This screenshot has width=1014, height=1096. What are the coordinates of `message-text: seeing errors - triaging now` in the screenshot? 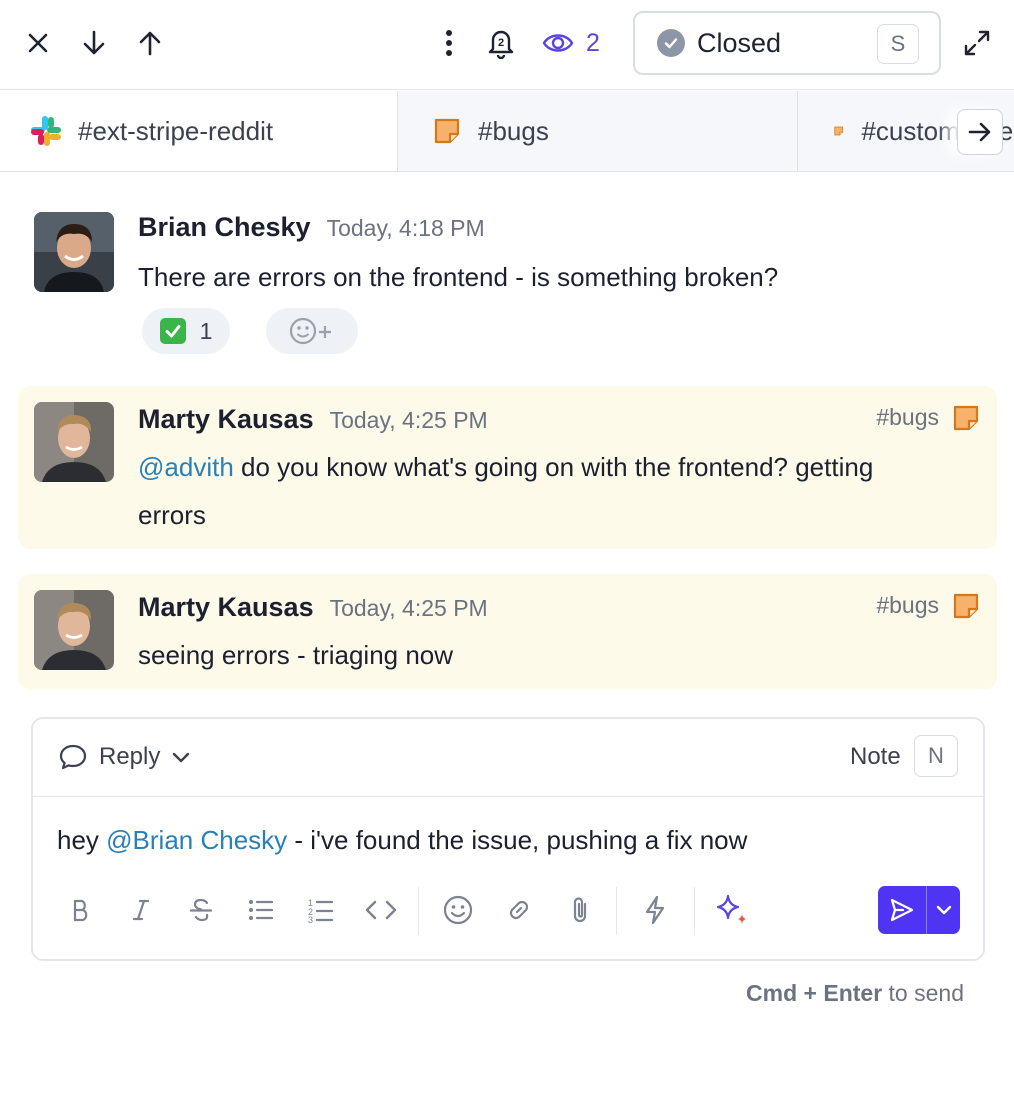 It's located at (296, 655).